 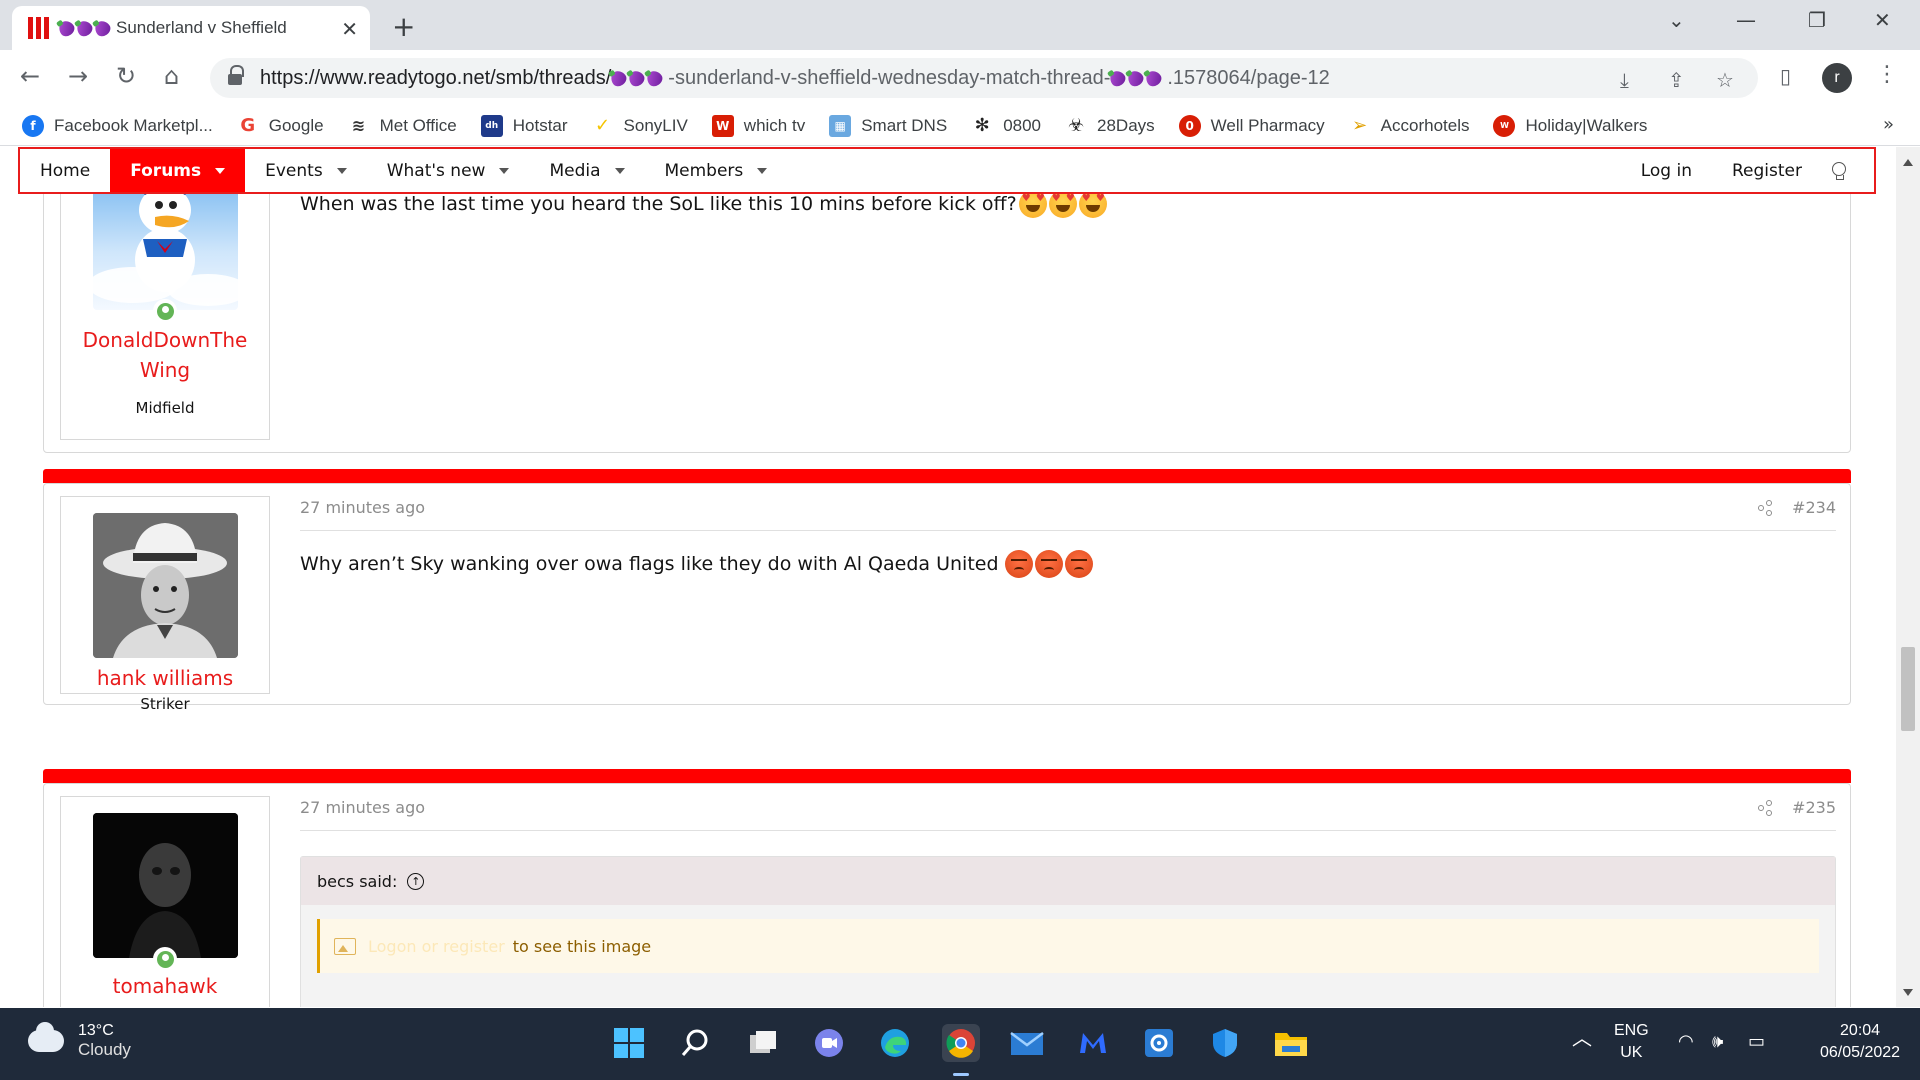 I want to click on post-number: #235, so click(x=1797, y=807).